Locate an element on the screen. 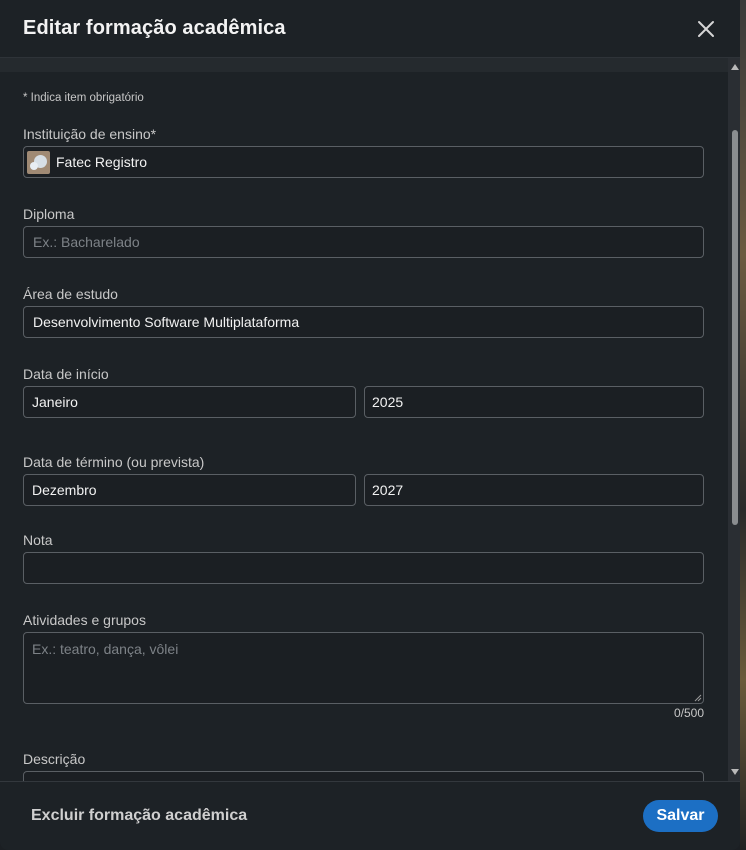  description-label: Descrição is located at coordinates (54, 759).